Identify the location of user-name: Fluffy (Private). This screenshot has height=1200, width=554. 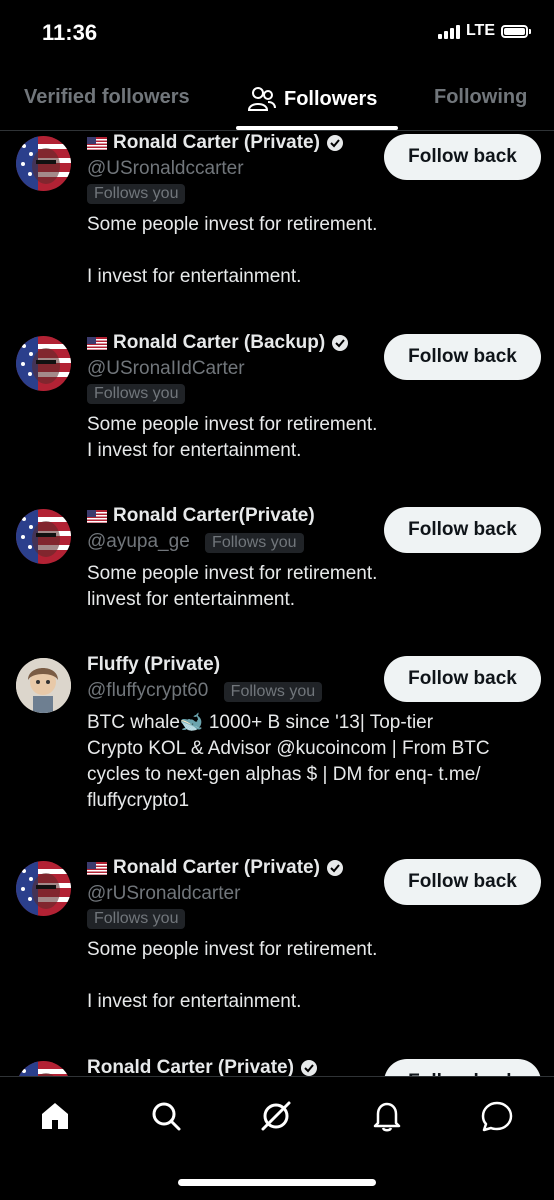
(153, 665).